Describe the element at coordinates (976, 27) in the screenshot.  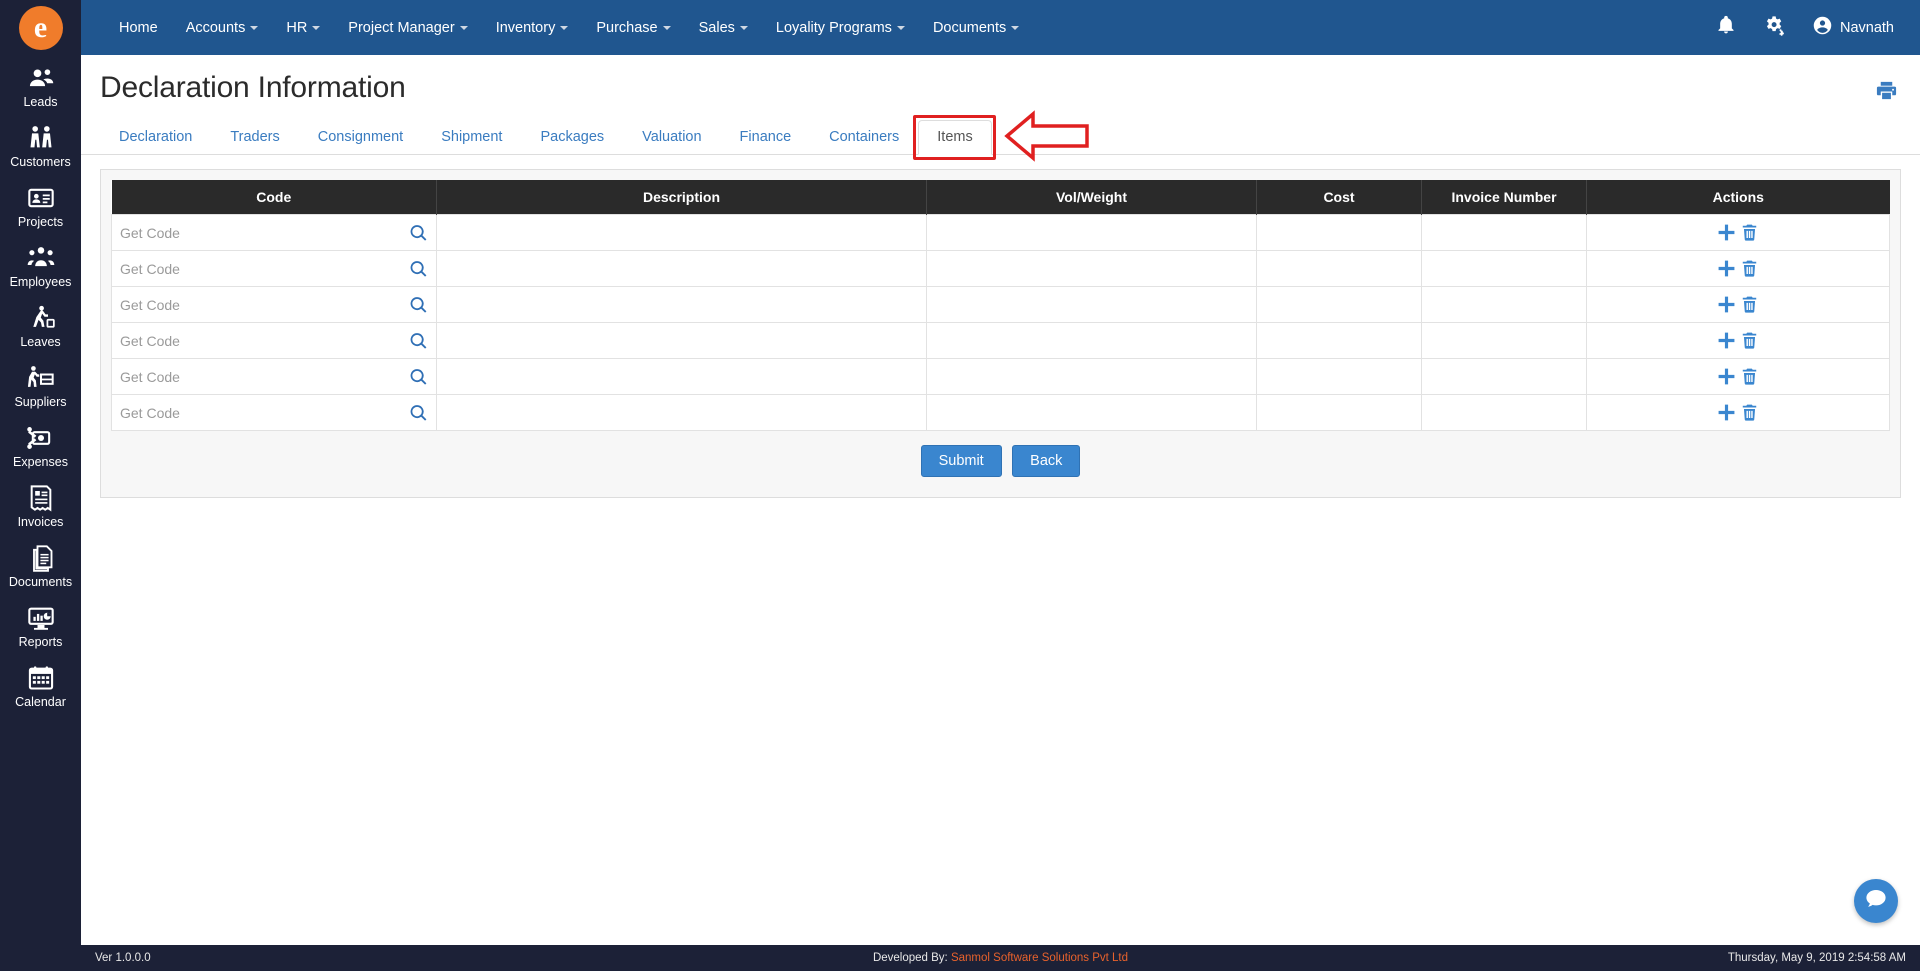
I see `nav-item-documents: Documents` at that location.